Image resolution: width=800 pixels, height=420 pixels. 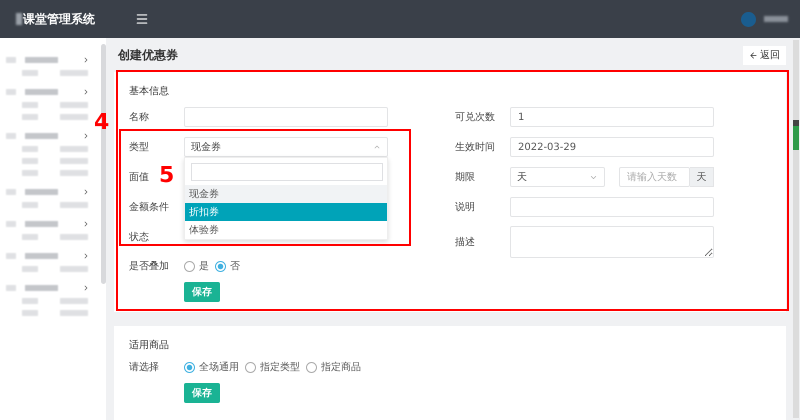 What do you see at coordinates (612, 117) in the screenshot?
I see `text-field: 1` at bounding box center [612, 117].